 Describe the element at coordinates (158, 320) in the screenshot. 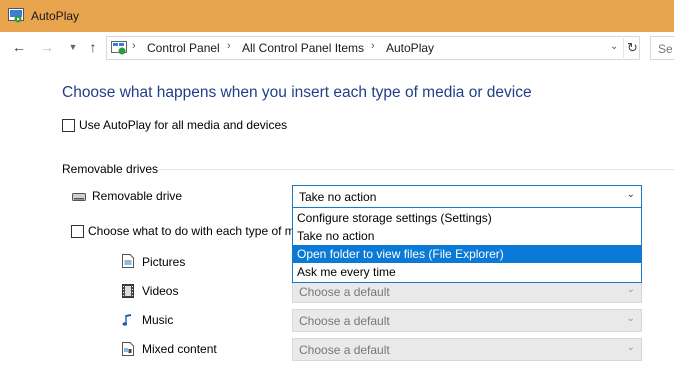

I see `music-label: Music` at that location.